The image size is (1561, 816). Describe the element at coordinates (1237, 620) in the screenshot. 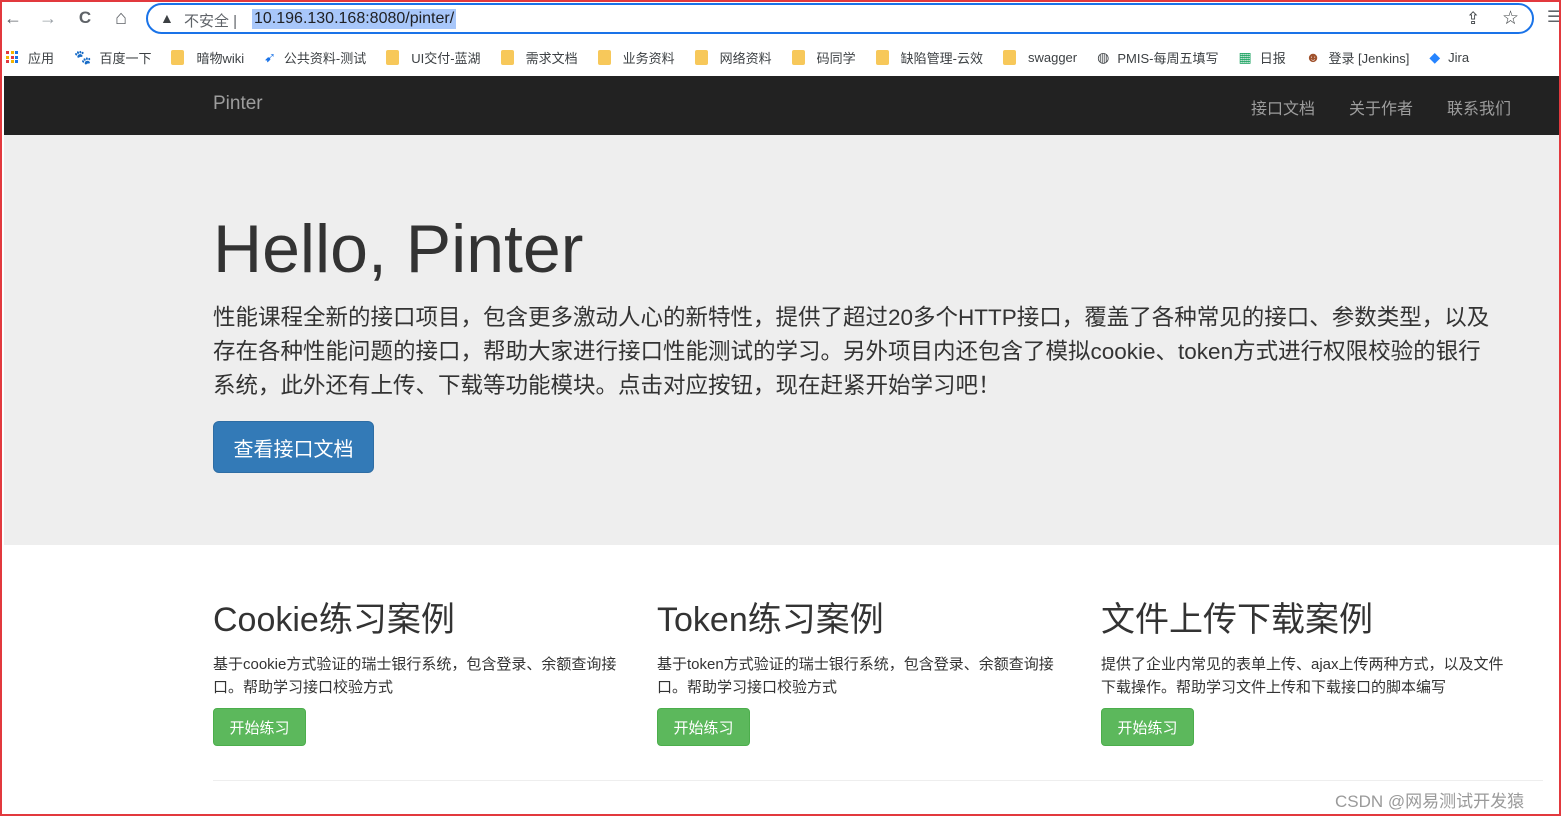

I see `feature-title: 文件上传下载案例` at that location.